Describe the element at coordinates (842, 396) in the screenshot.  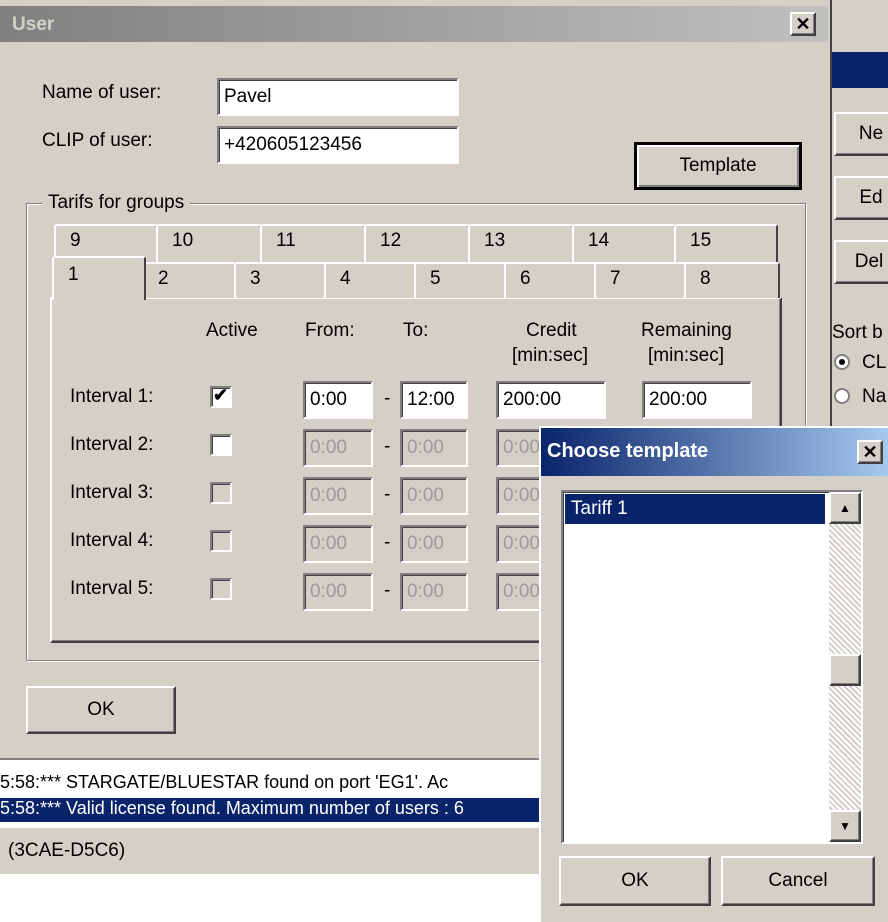
I see `radio-name` at that location.